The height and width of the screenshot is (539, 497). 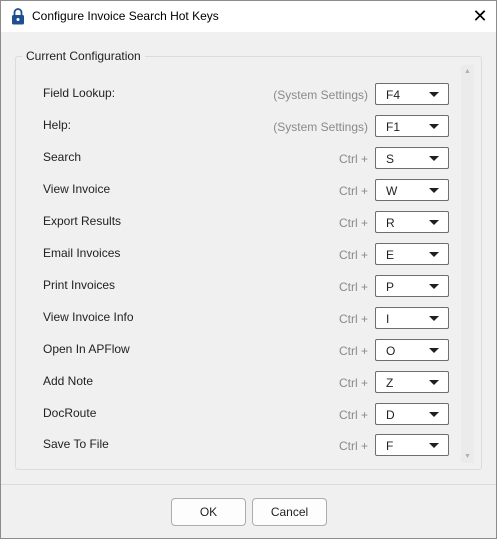 I want to click on key-dropdown: O, so click(x=412, y=350).